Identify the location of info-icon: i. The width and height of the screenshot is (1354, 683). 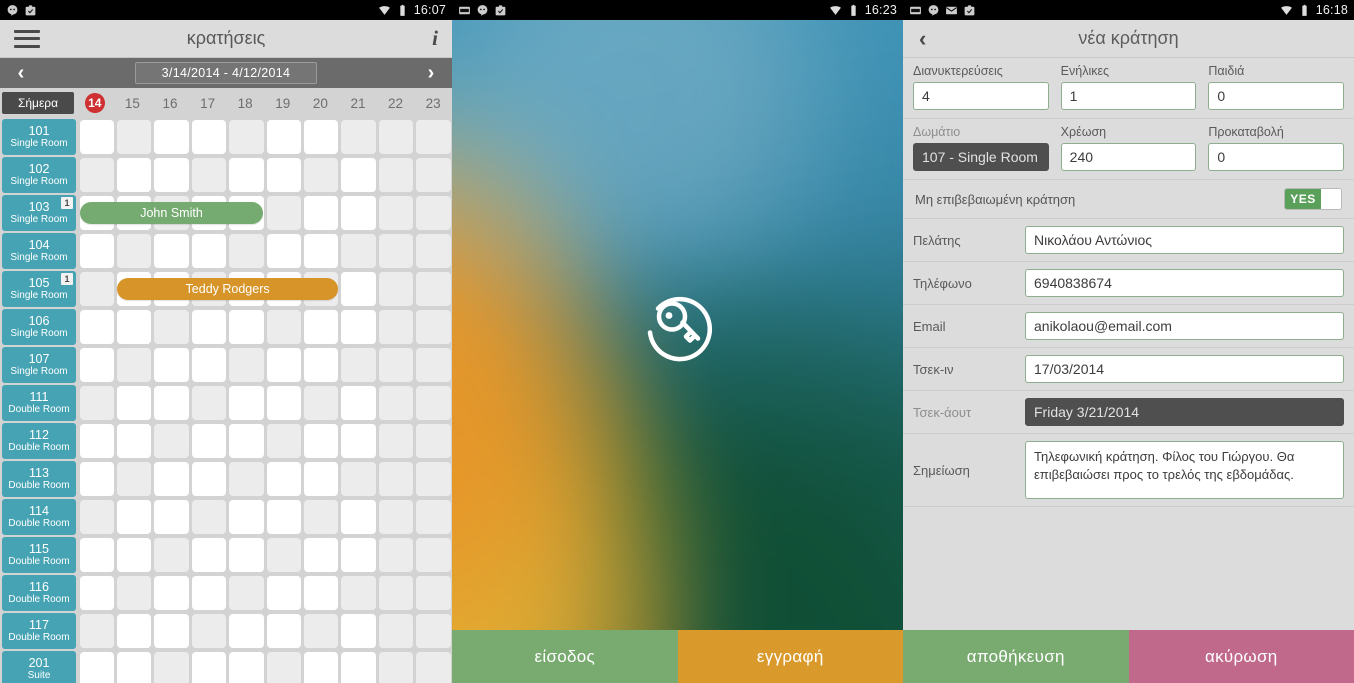
(435, 38).